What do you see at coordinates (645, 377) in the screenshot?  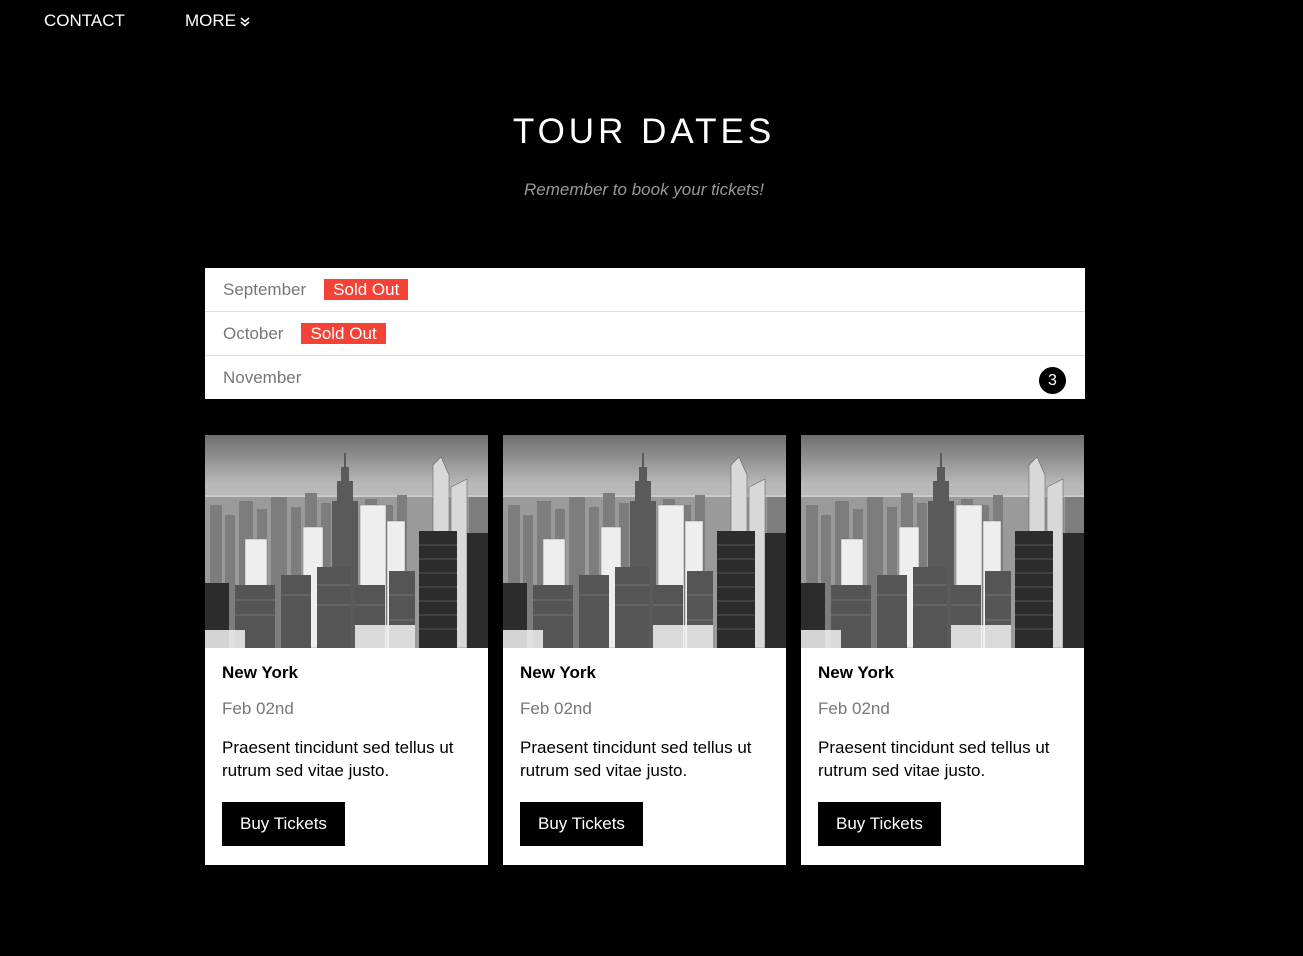 I see `month-item-november: November 3` at bounding box center [645, 377].